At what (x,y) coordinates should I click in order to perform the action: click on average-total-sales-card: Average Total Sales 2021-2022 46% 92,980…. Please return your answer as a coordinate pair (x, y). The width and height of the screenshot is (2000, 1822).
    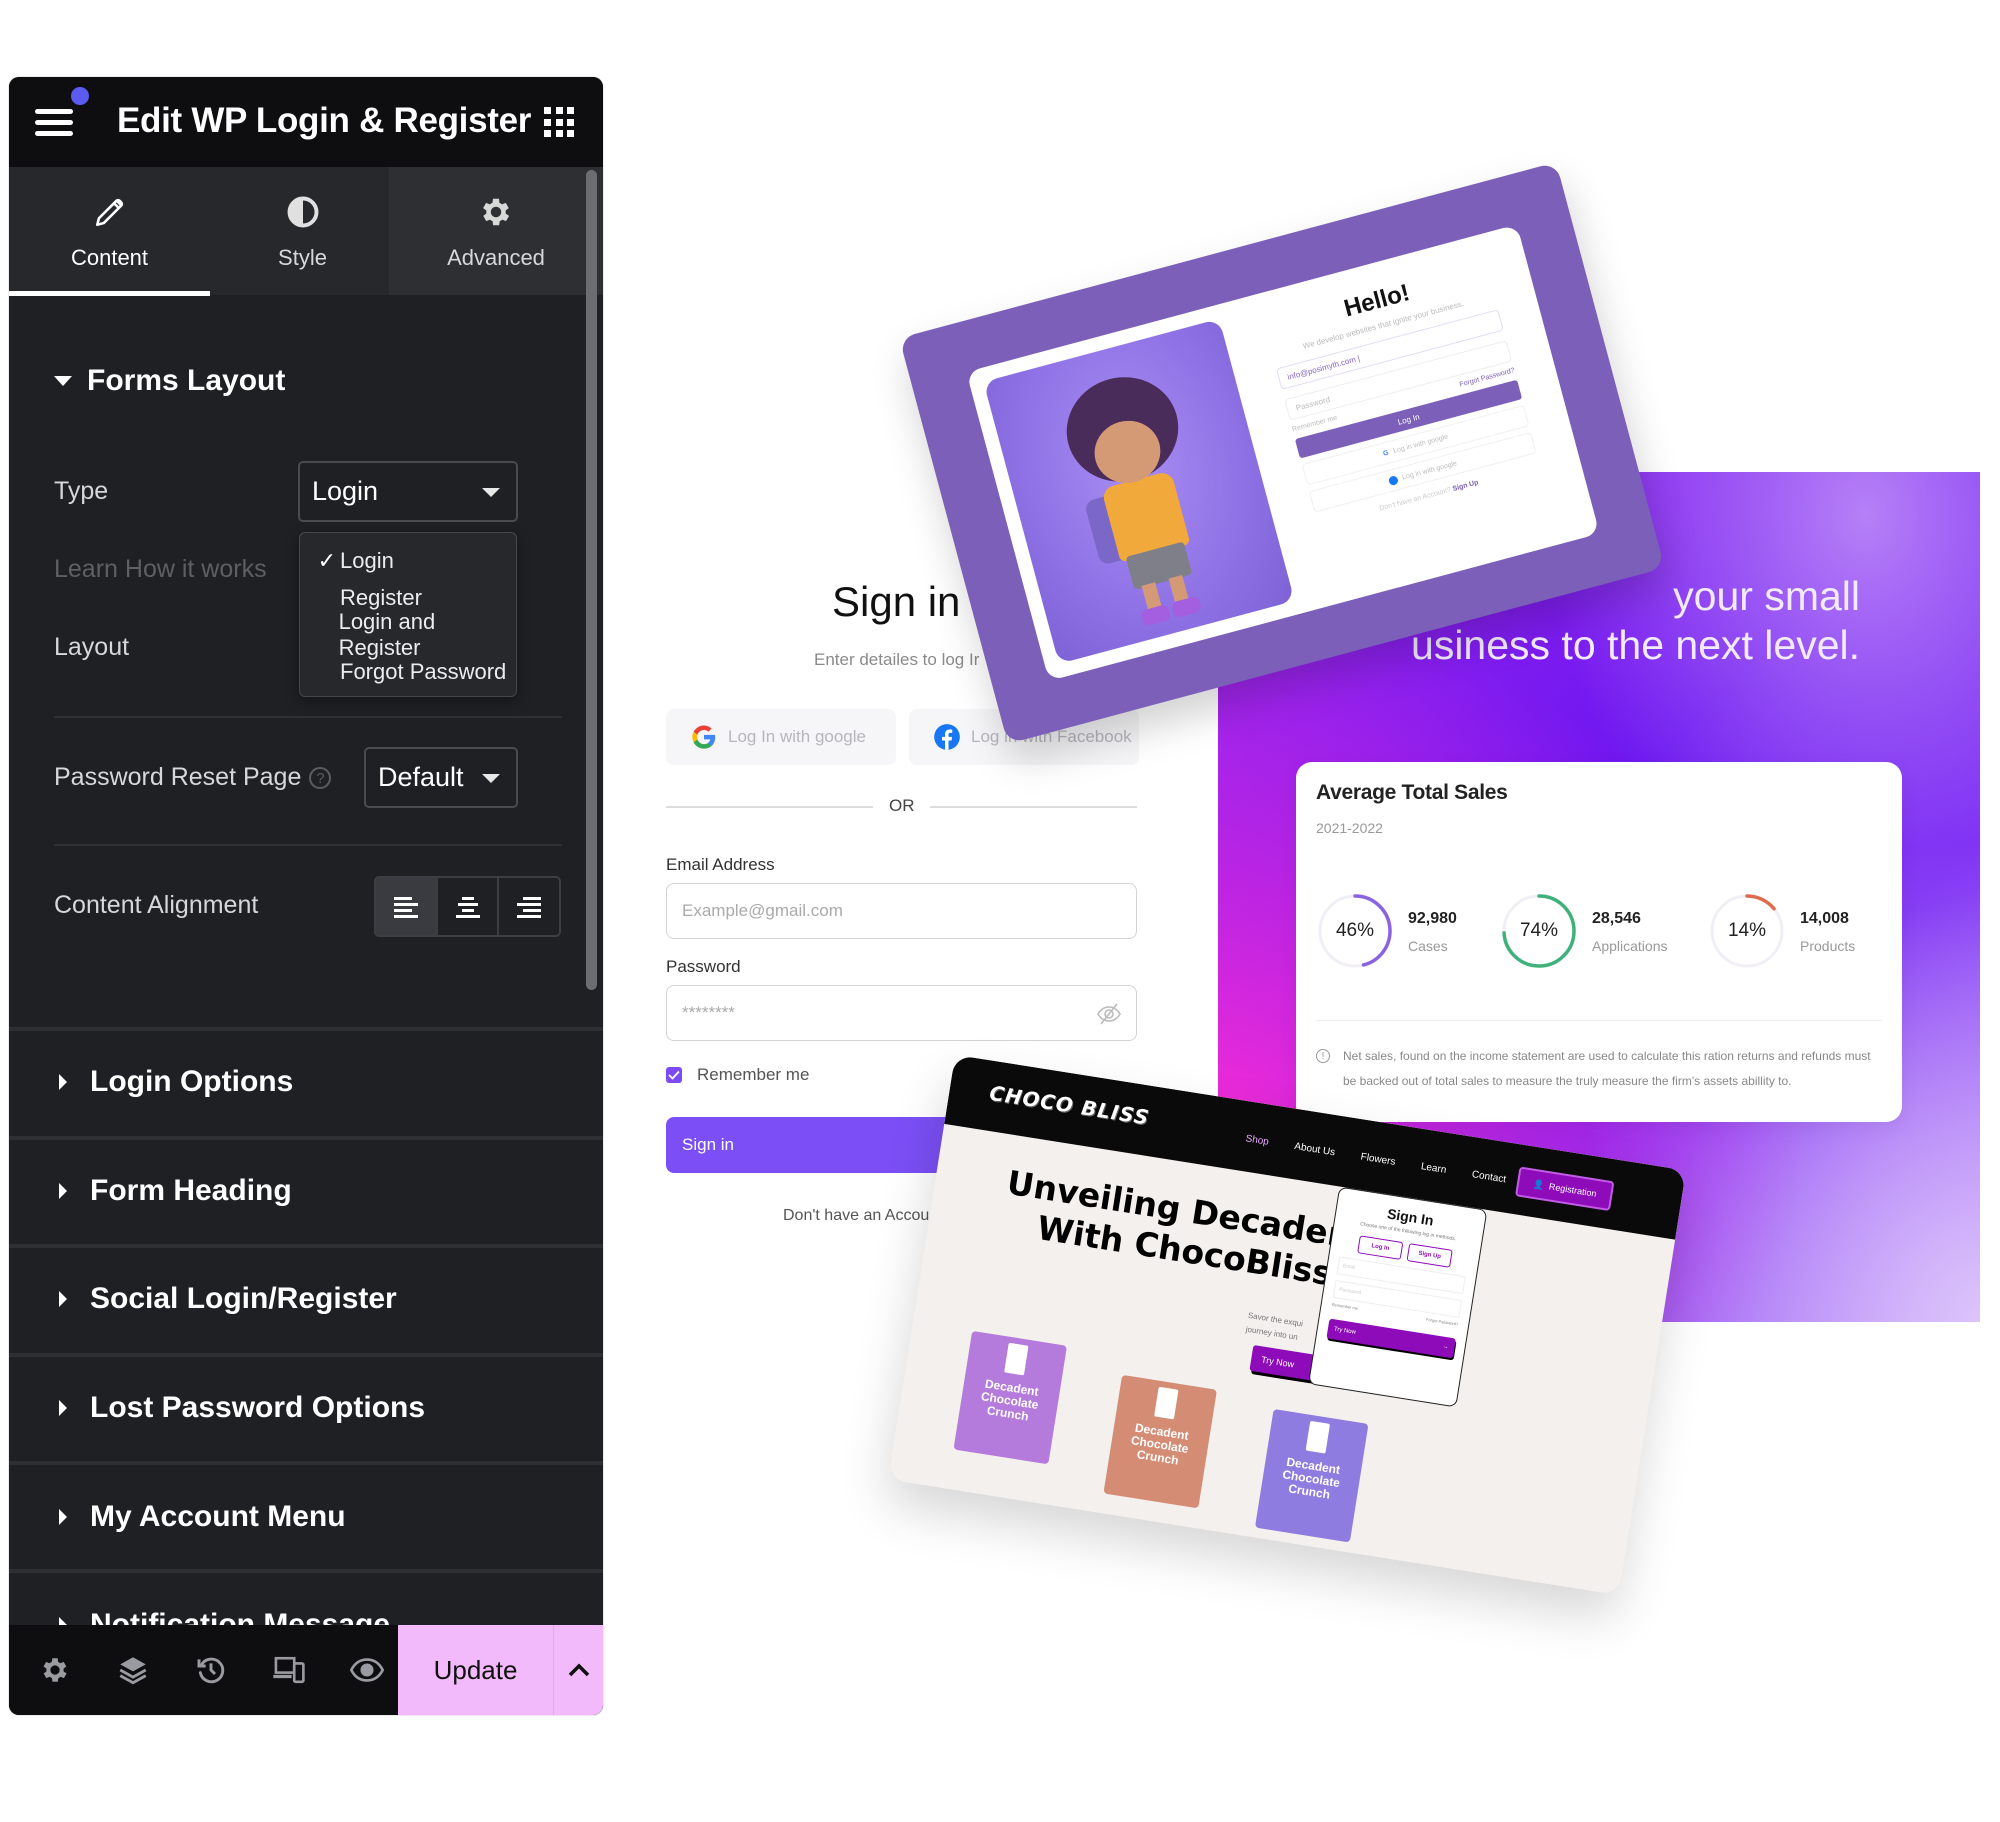
    Looking at the image, I should click on (1599, 942).